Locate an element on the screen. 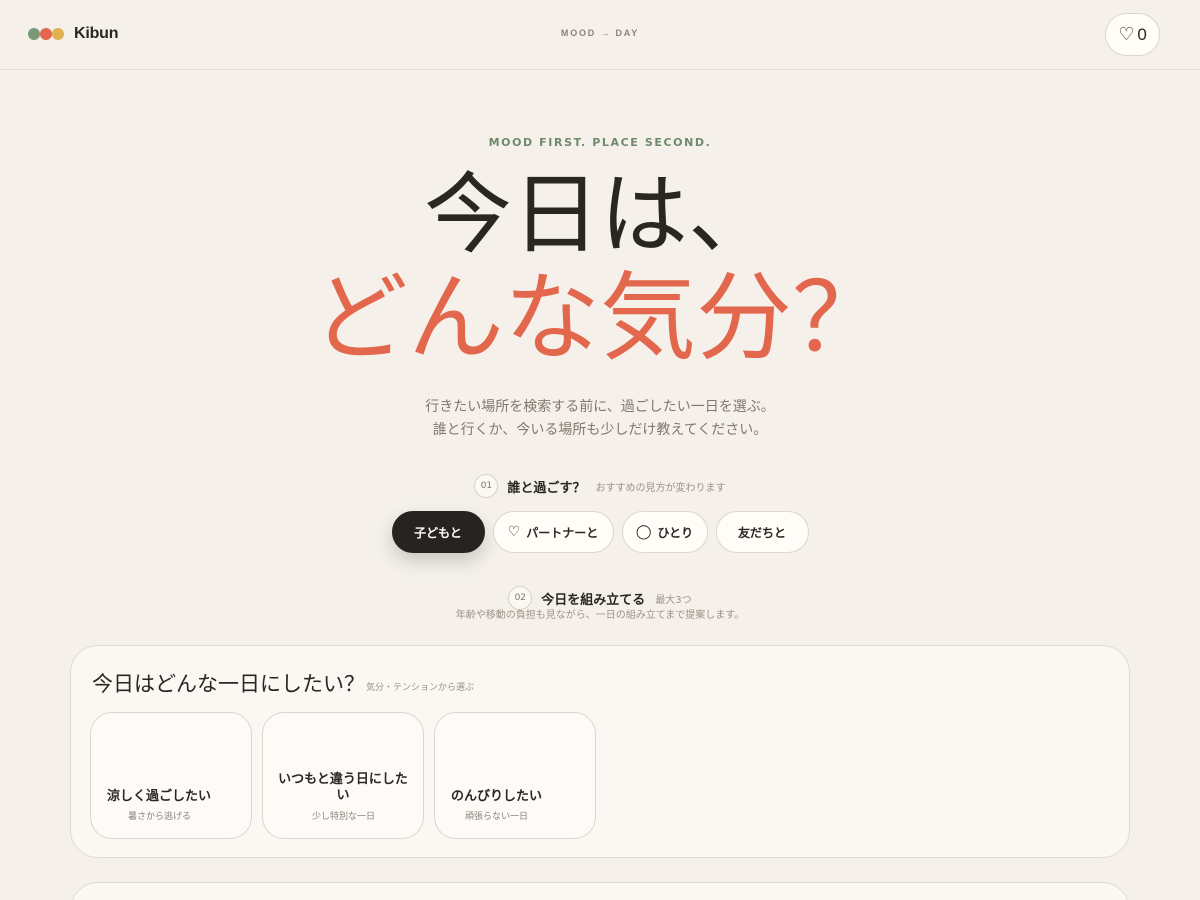  companion-friends-button: 友だちと is located at coordinates (762, 532).